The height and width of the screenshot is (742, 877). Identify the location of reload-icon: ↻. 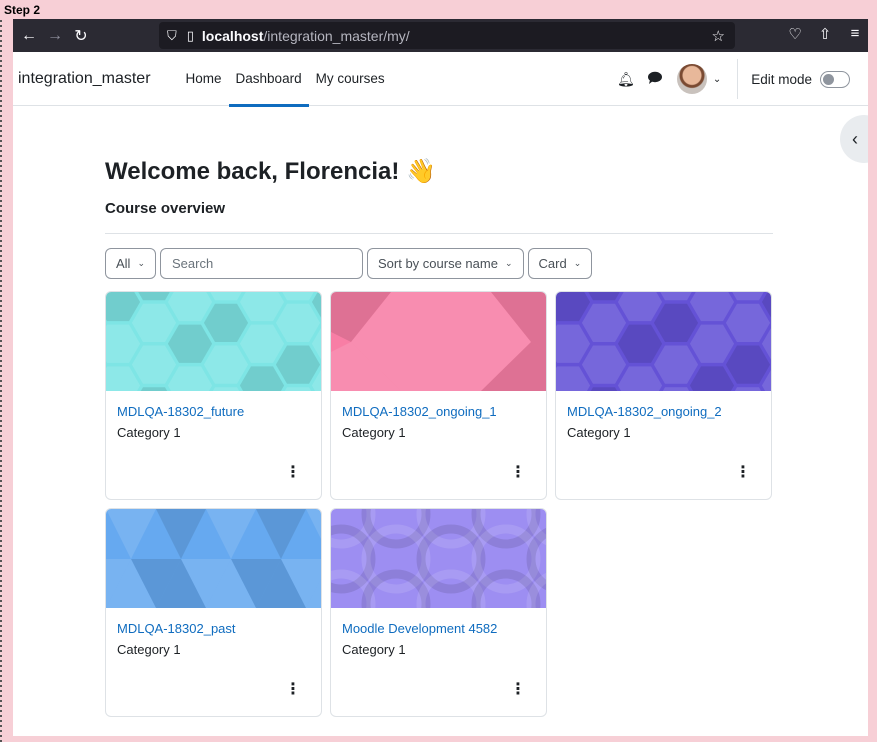
(81, 36).